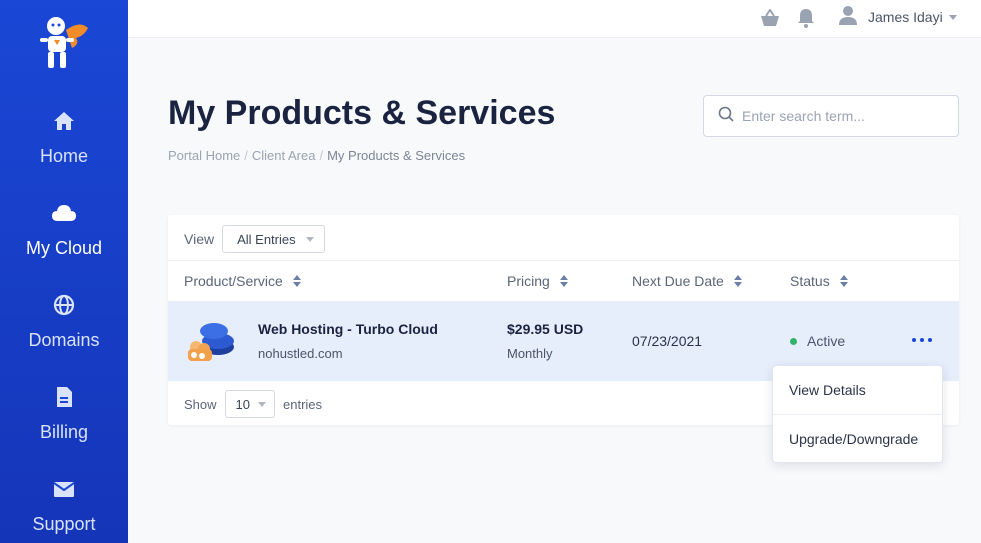 Image resolution: width=981 pixels, height=543 pixels. I want to click on entries-label: entries, so click(303, 404).